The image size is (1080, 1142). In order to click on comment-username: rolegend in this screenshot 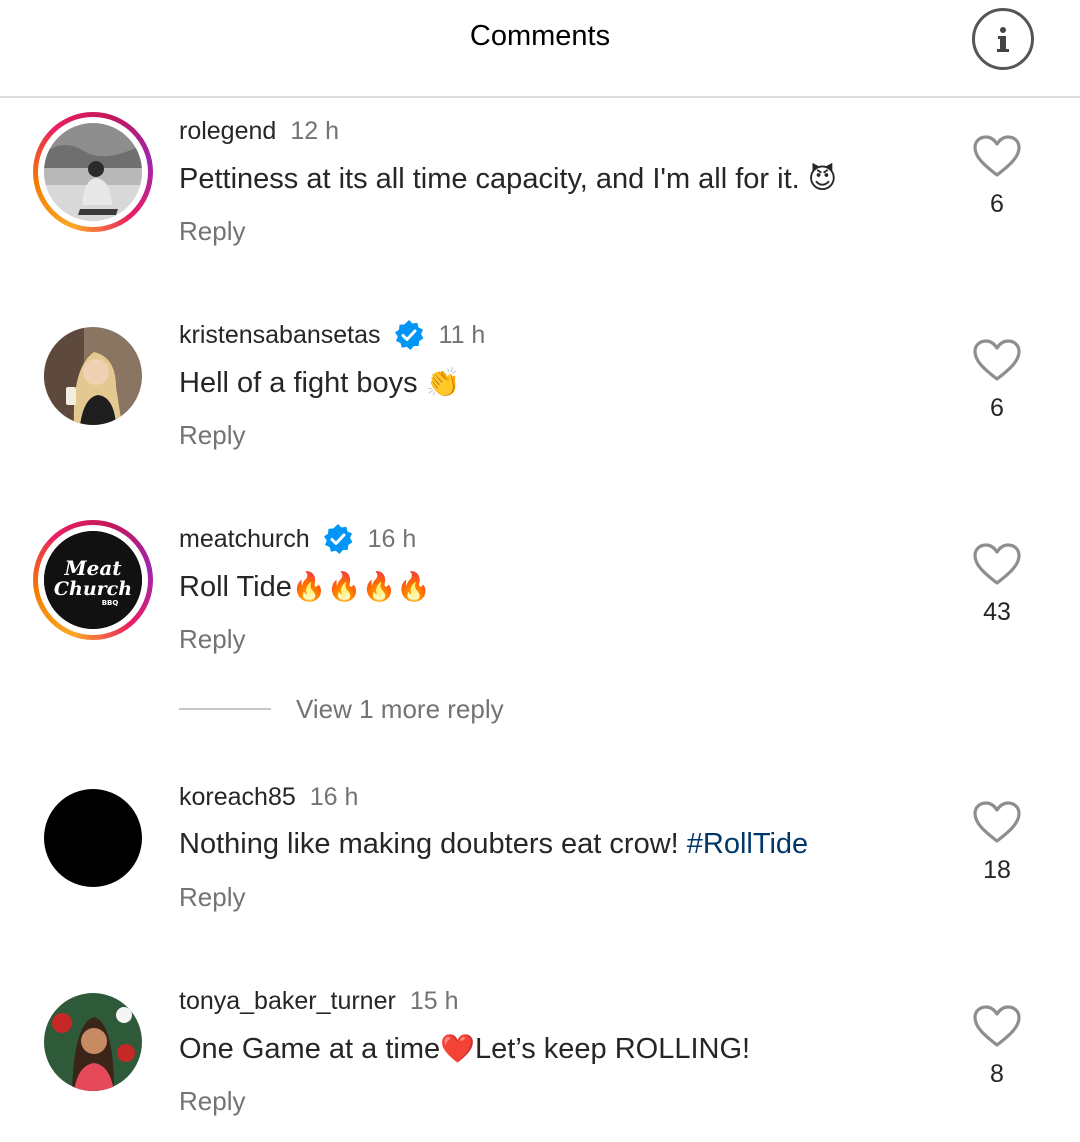, I will do `click(227, 131)`.